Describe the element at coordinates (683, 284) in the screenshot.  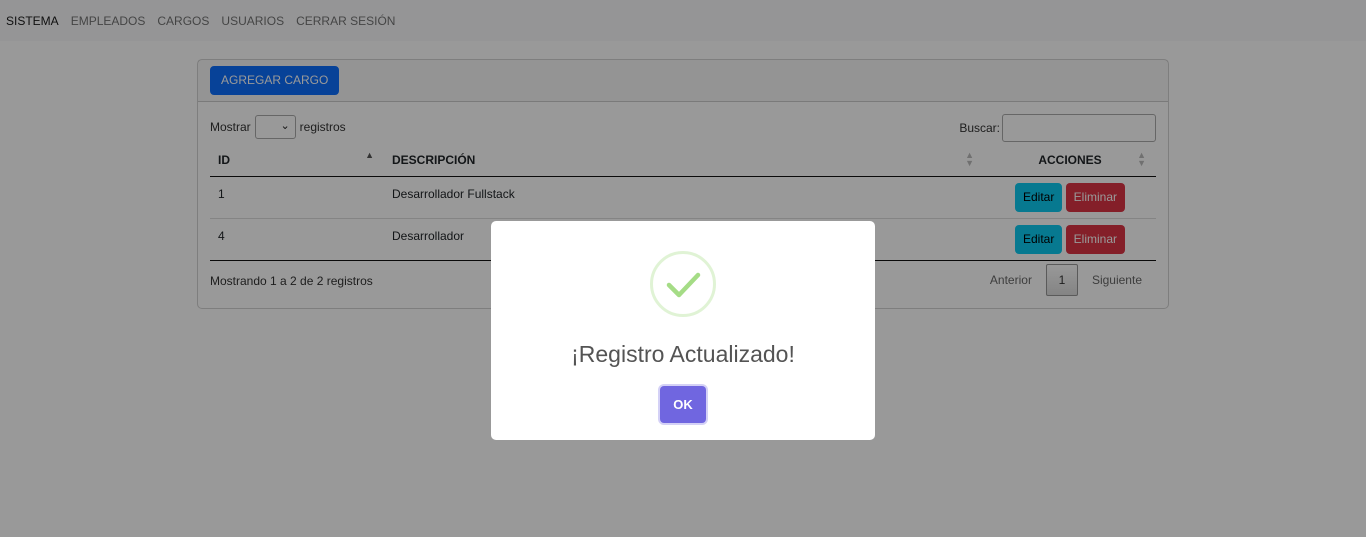
I see `success-check-icon` at that location.